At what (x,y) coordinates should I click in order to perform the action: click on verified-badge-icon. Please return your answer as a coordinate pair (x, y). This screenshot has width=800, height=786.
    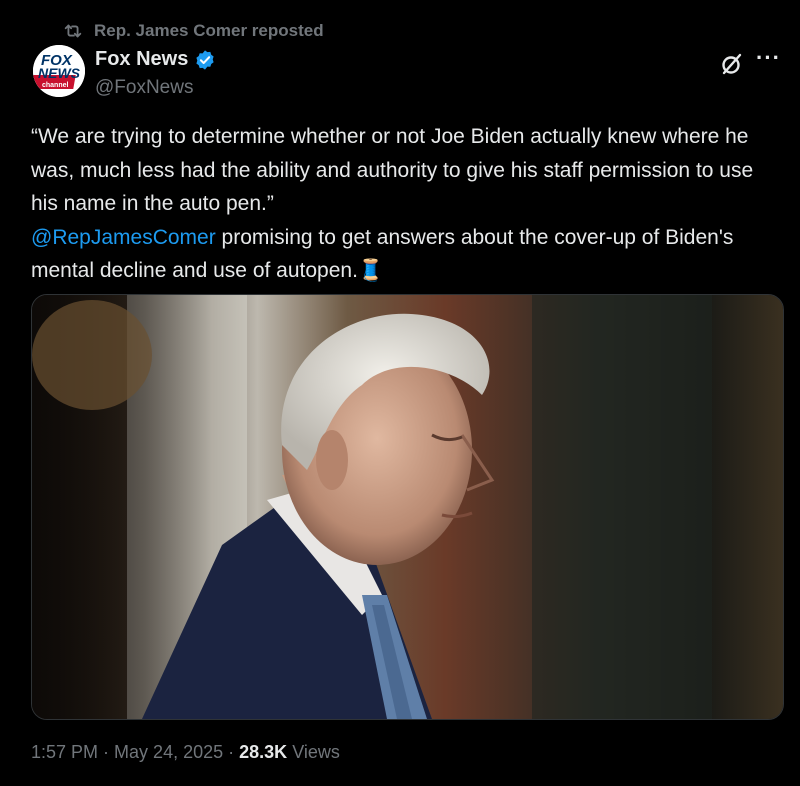
    Looking at the image, I should click on (205, 59).